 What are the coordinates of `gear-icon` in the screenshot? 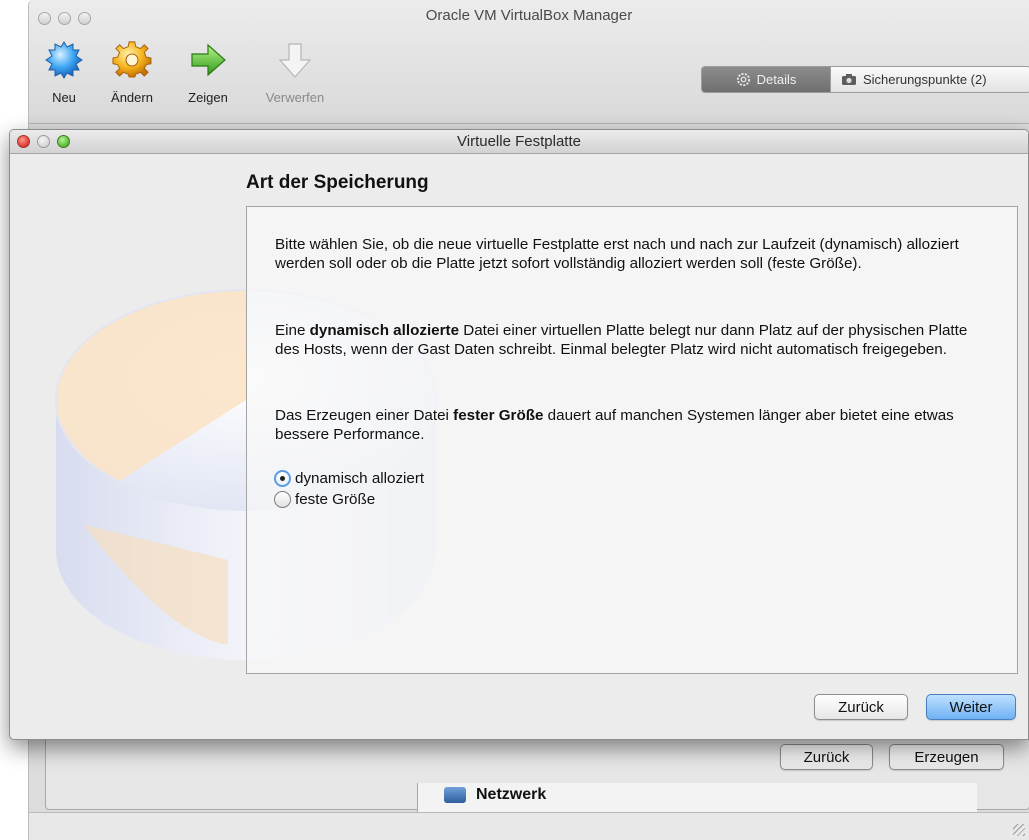 It's located at (743, 79).